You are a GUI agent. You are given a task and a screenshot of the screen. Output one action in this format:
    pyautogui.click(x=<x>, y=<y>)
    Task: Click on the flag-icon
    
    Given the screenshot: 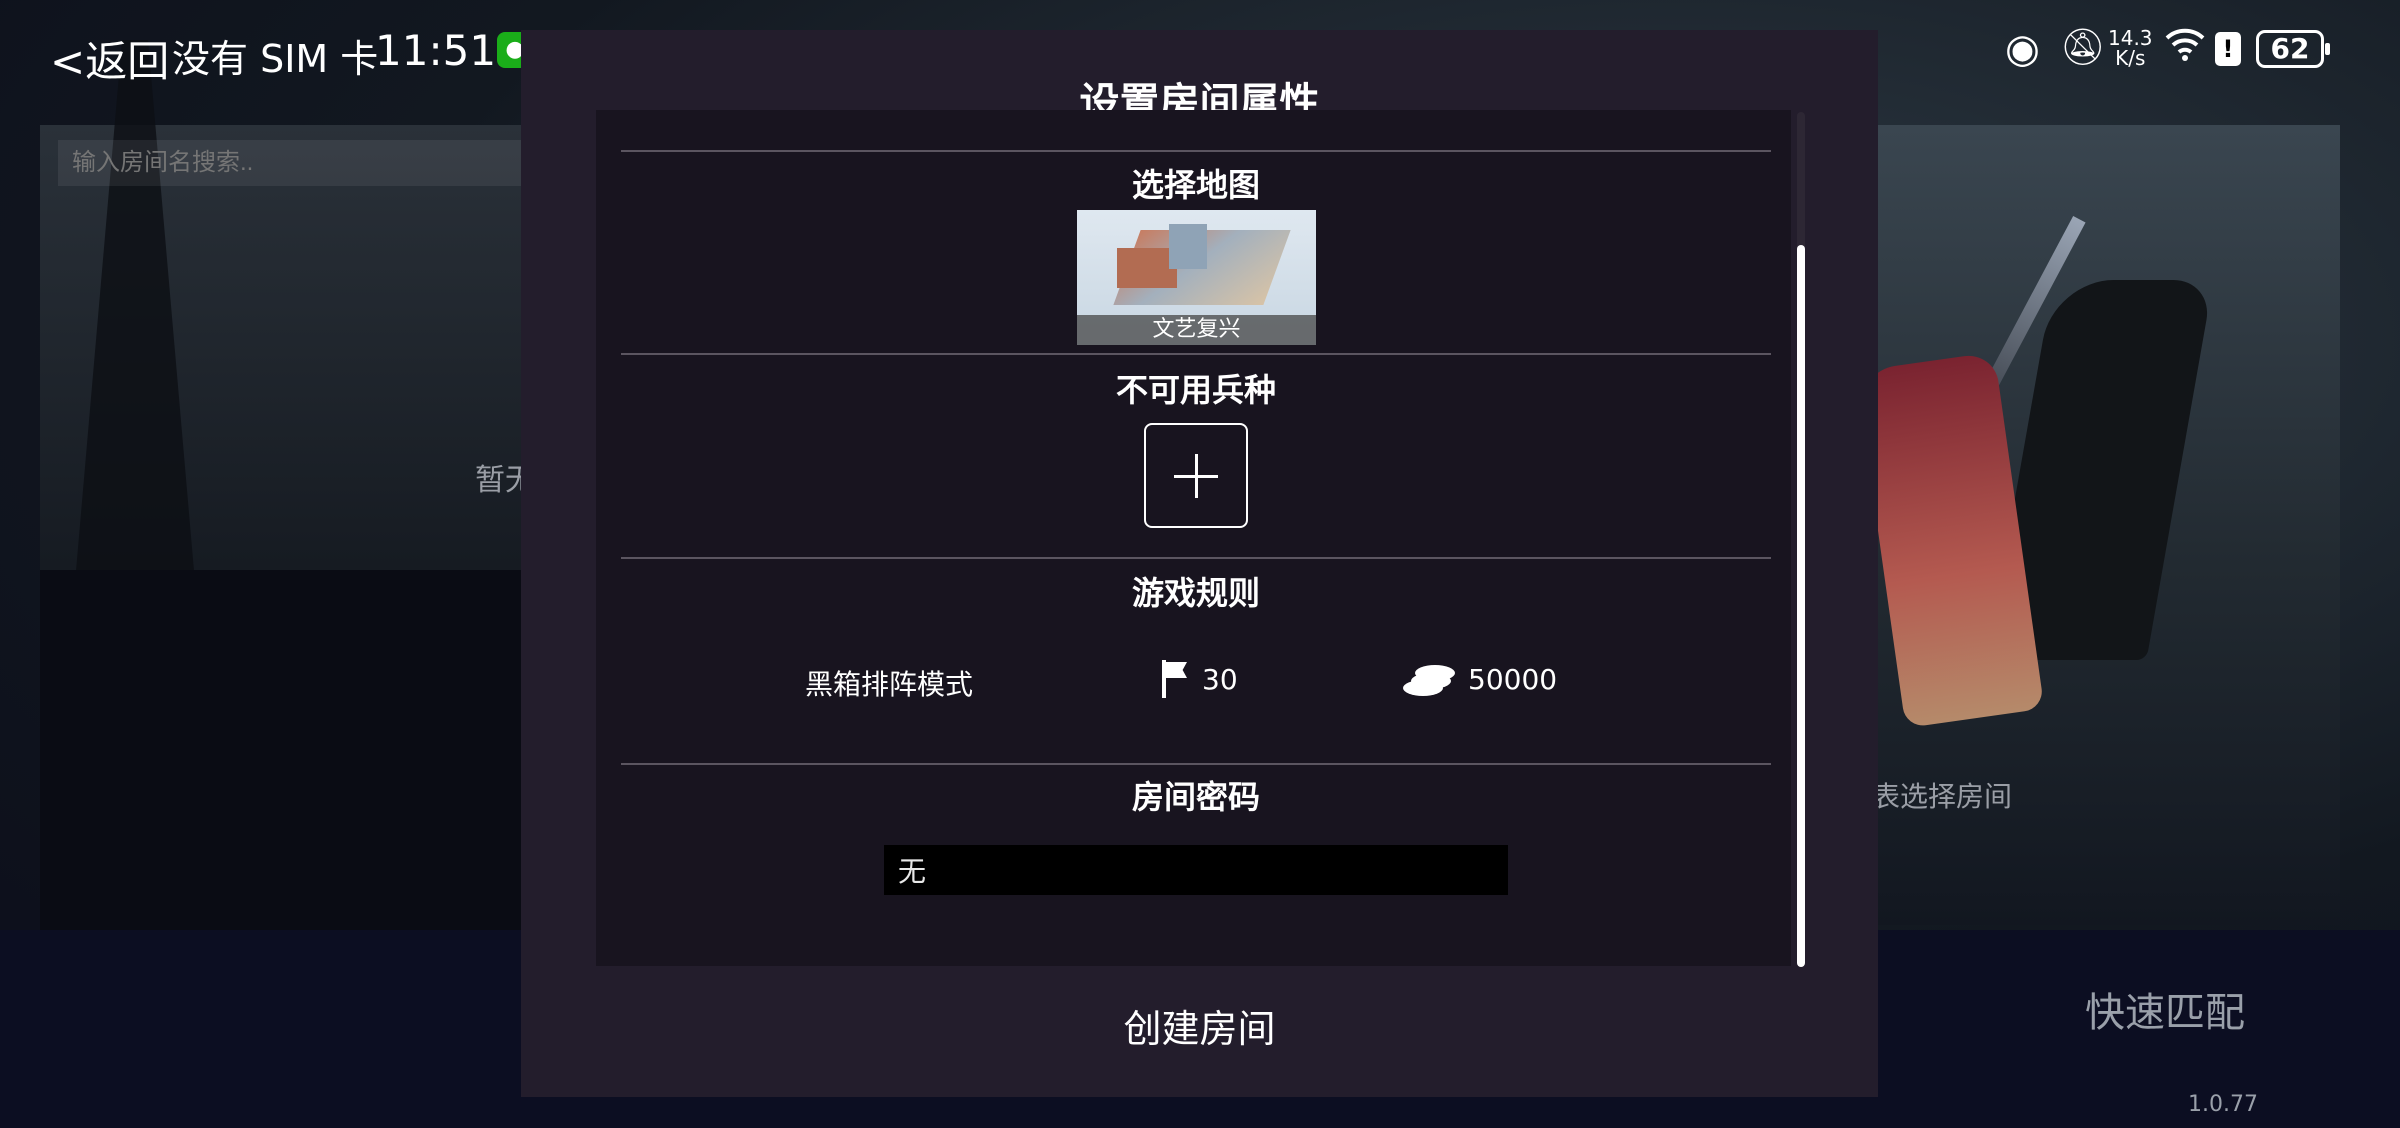 What is the action you would take?
    pyautogui.click(x=1175, y=679)
    